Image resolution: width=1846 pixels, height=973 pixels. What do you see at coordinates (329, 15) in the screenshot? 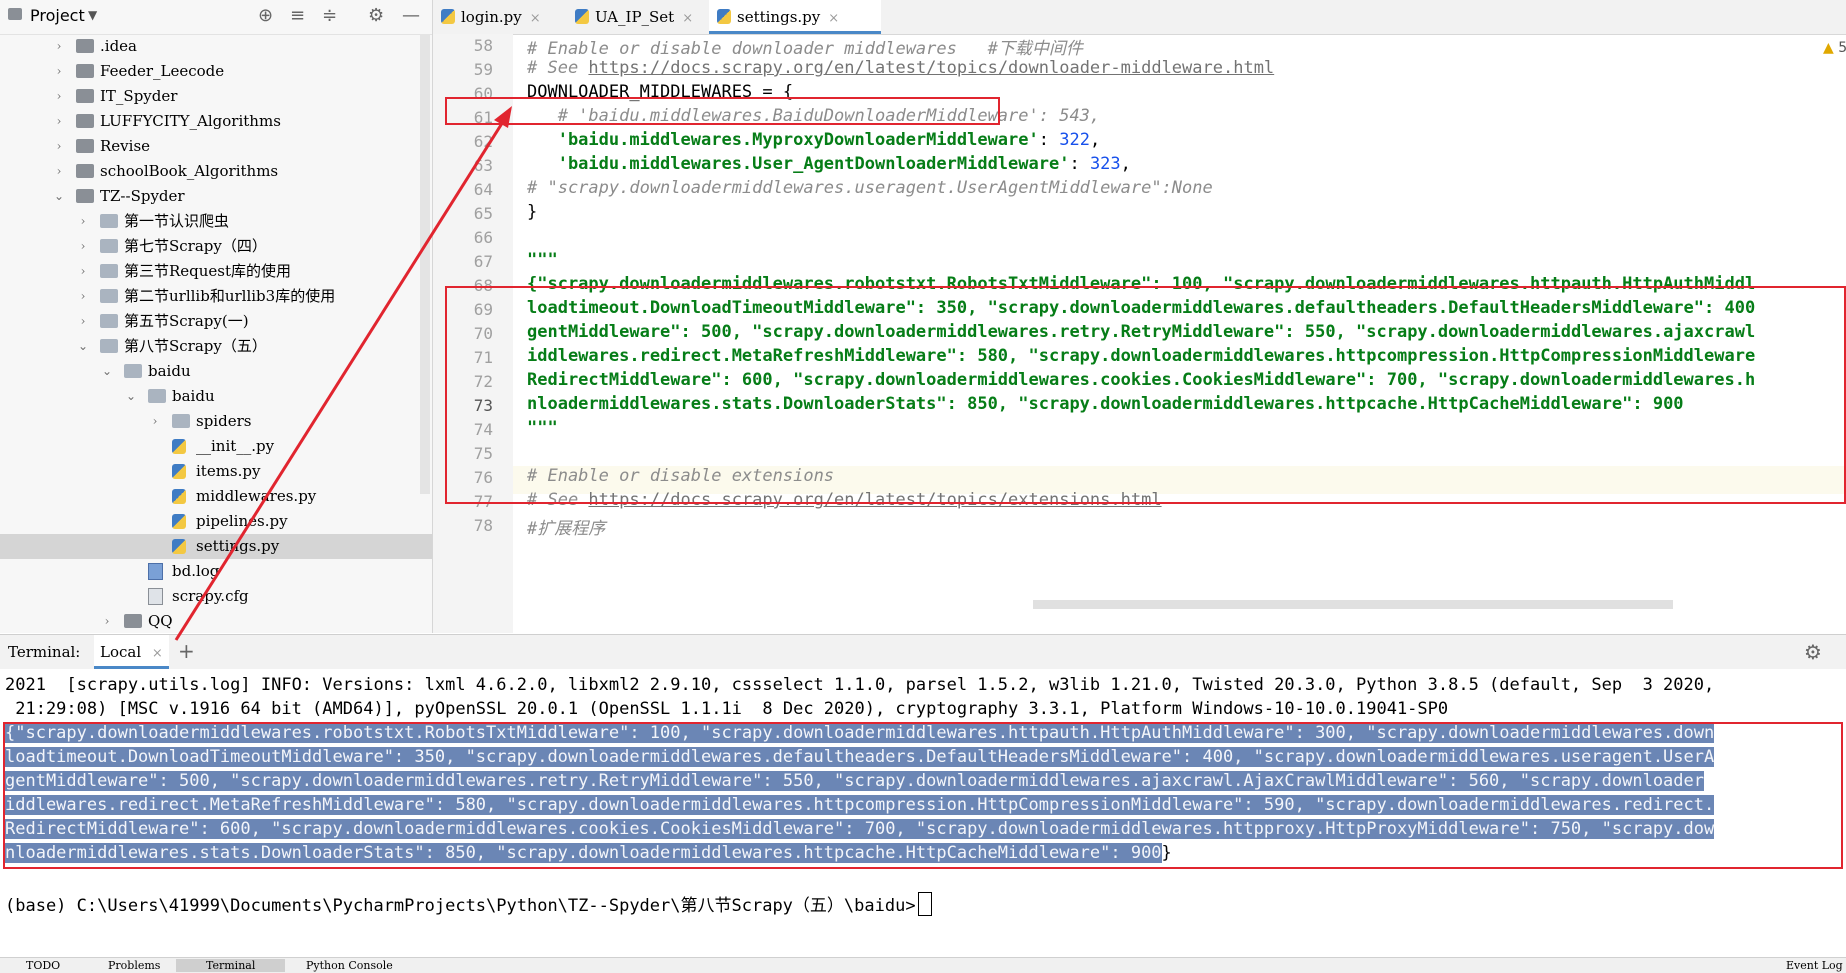
I see `collapse-all-icon: ≑` at bounding box center [329, 15].